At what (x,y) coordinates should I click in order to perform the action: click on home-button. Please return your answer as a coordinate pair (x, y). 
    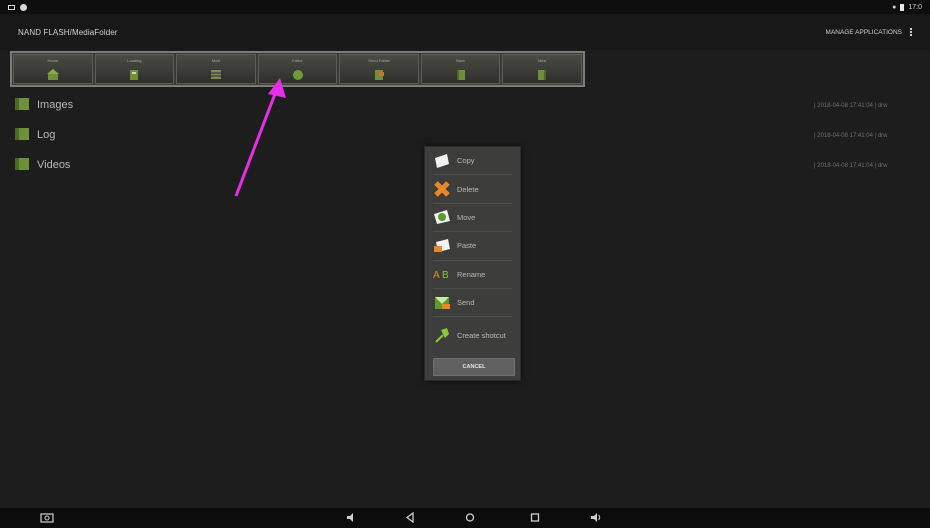
    Looking at the image, I should click on (470, 519).